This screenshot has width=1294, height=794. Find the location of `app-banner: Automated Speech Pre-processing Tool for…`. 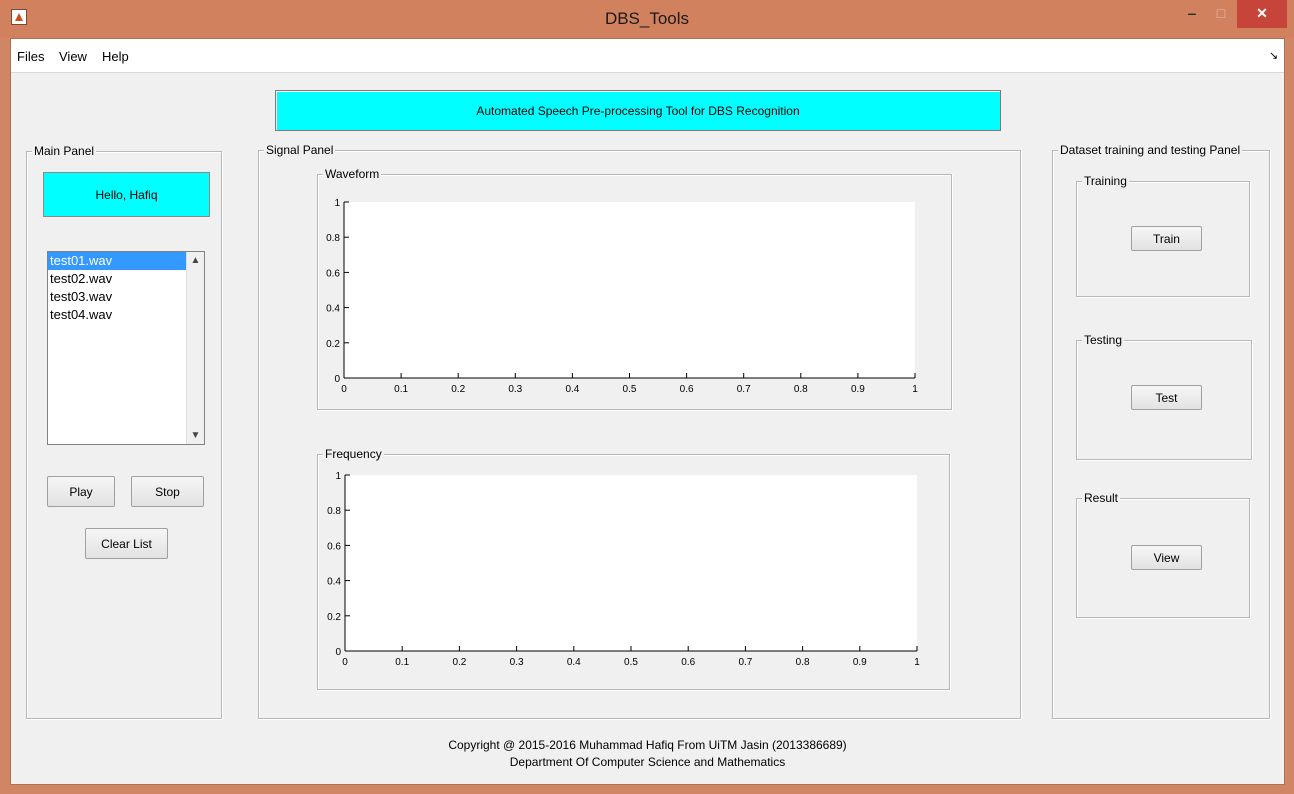

app-banner: Automated Speech Pre-processing Tool for… is located at coordinates (638, 110).